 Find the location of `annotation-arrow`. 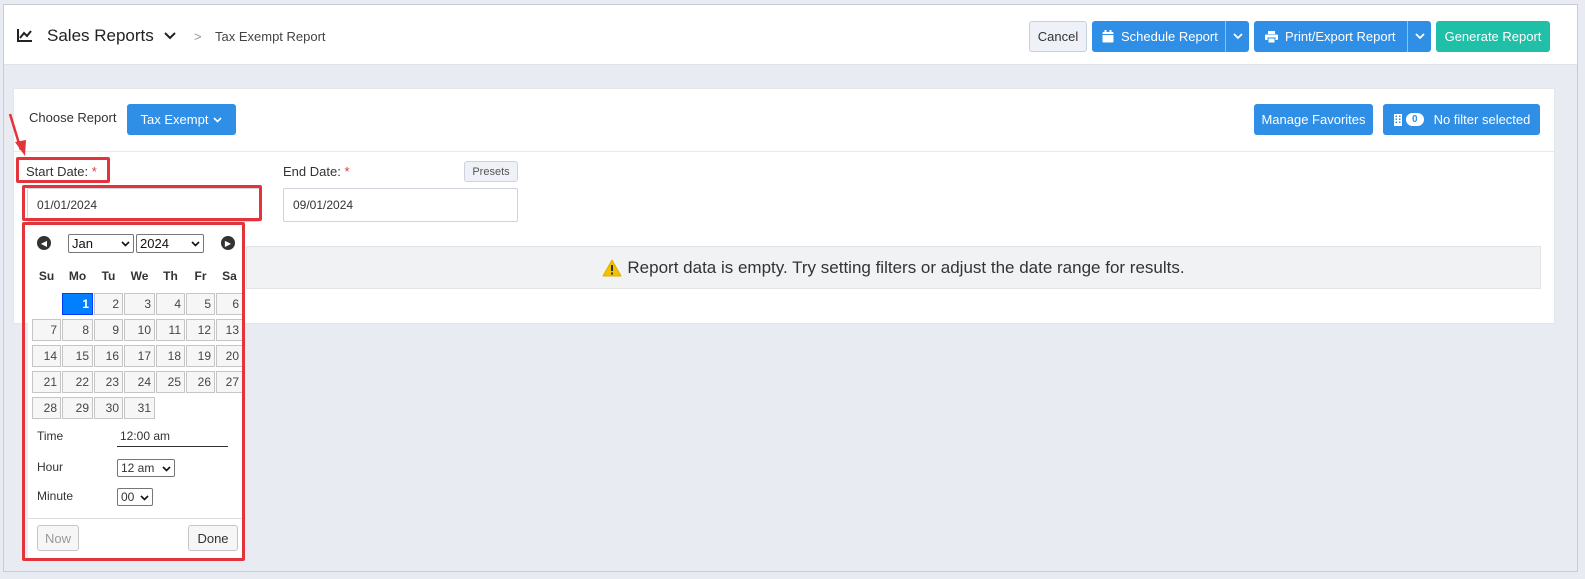

annotation-arrow is located at coordinates (17, 134).